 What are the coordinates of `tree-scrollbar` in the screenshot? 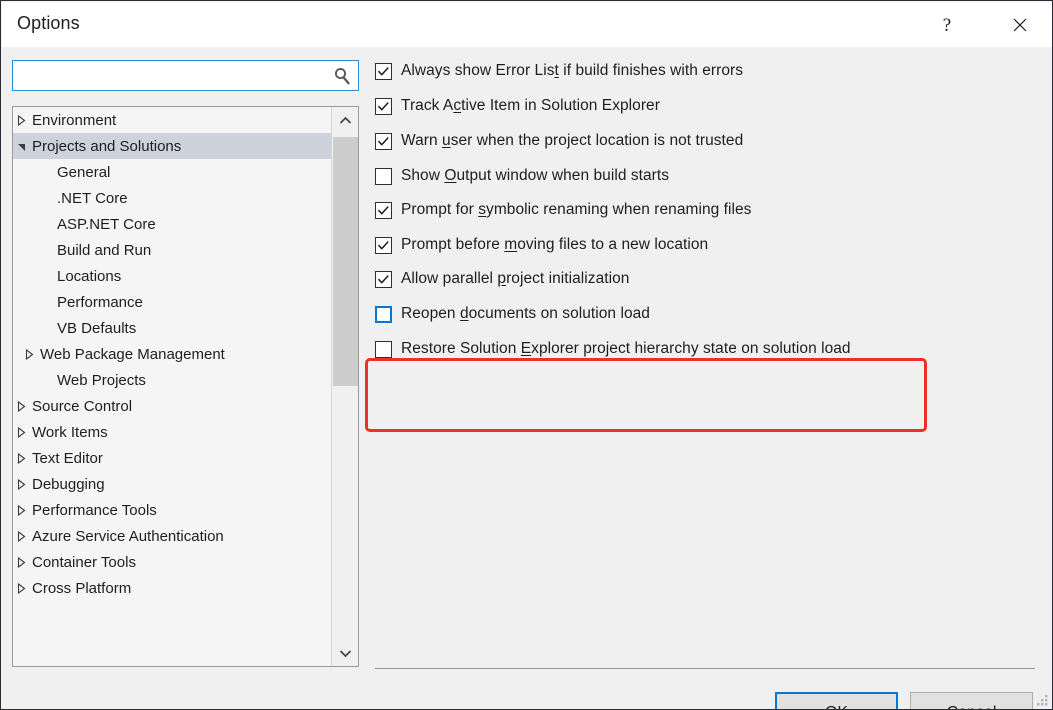 It's located at (344, 386).